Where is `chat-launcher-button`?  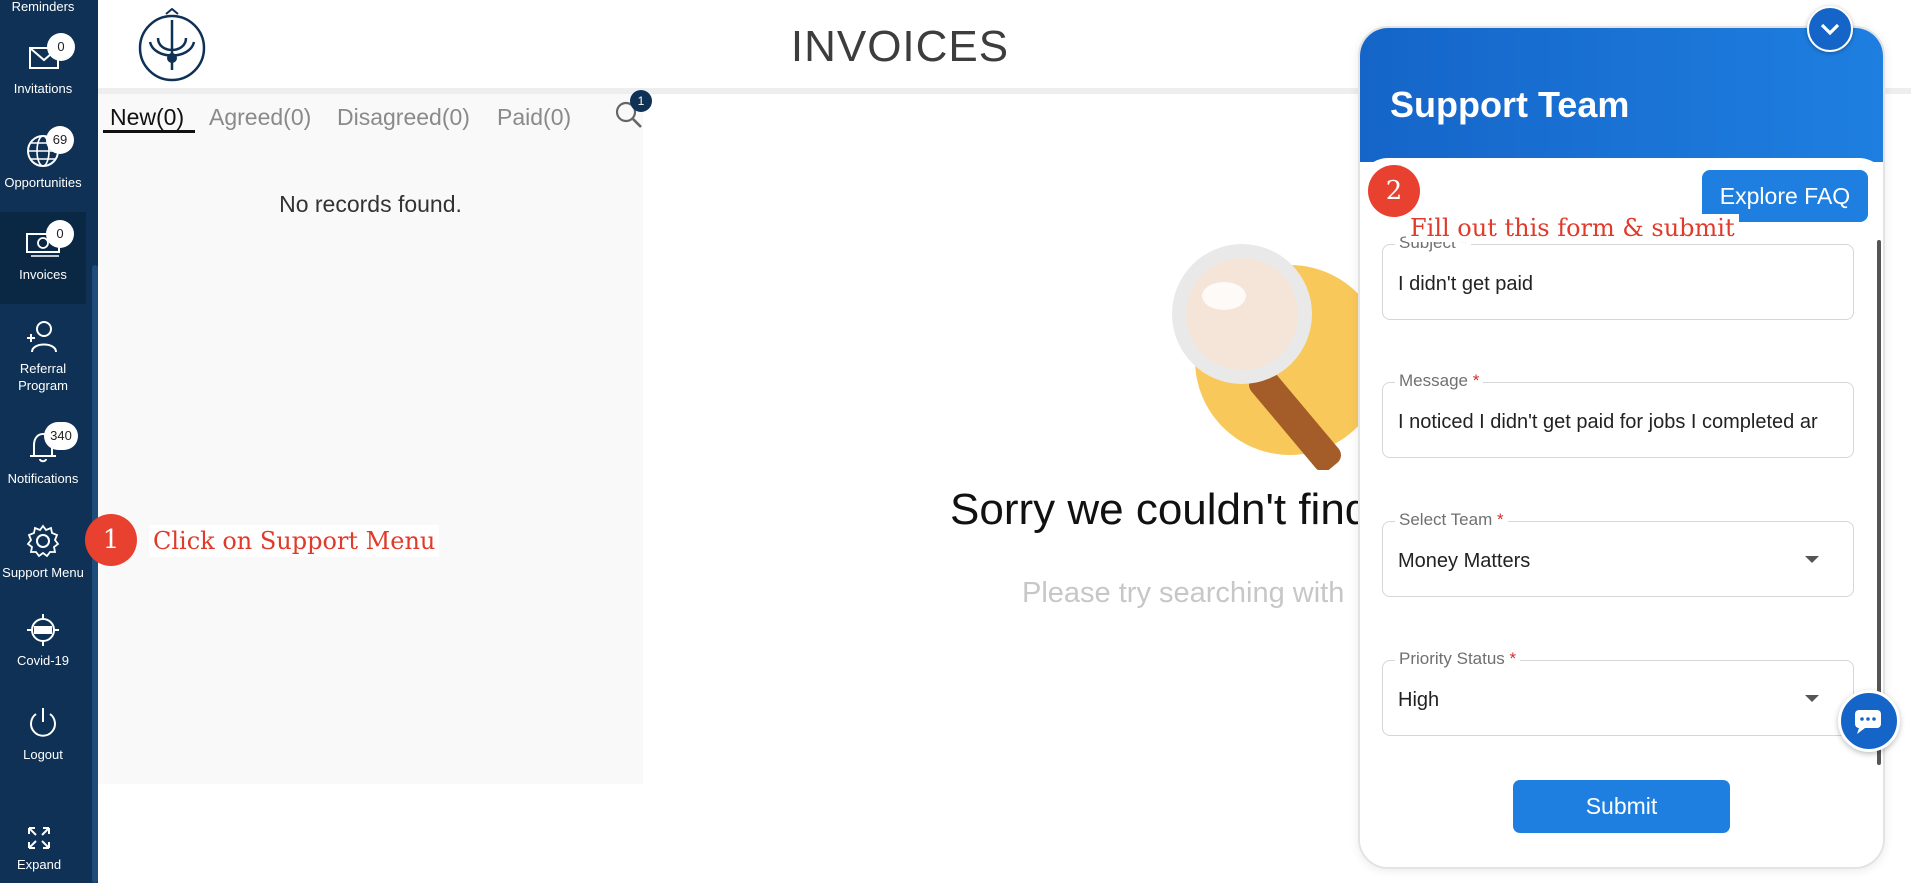 chat-launcher-button is located at coordinates (1869, 721).